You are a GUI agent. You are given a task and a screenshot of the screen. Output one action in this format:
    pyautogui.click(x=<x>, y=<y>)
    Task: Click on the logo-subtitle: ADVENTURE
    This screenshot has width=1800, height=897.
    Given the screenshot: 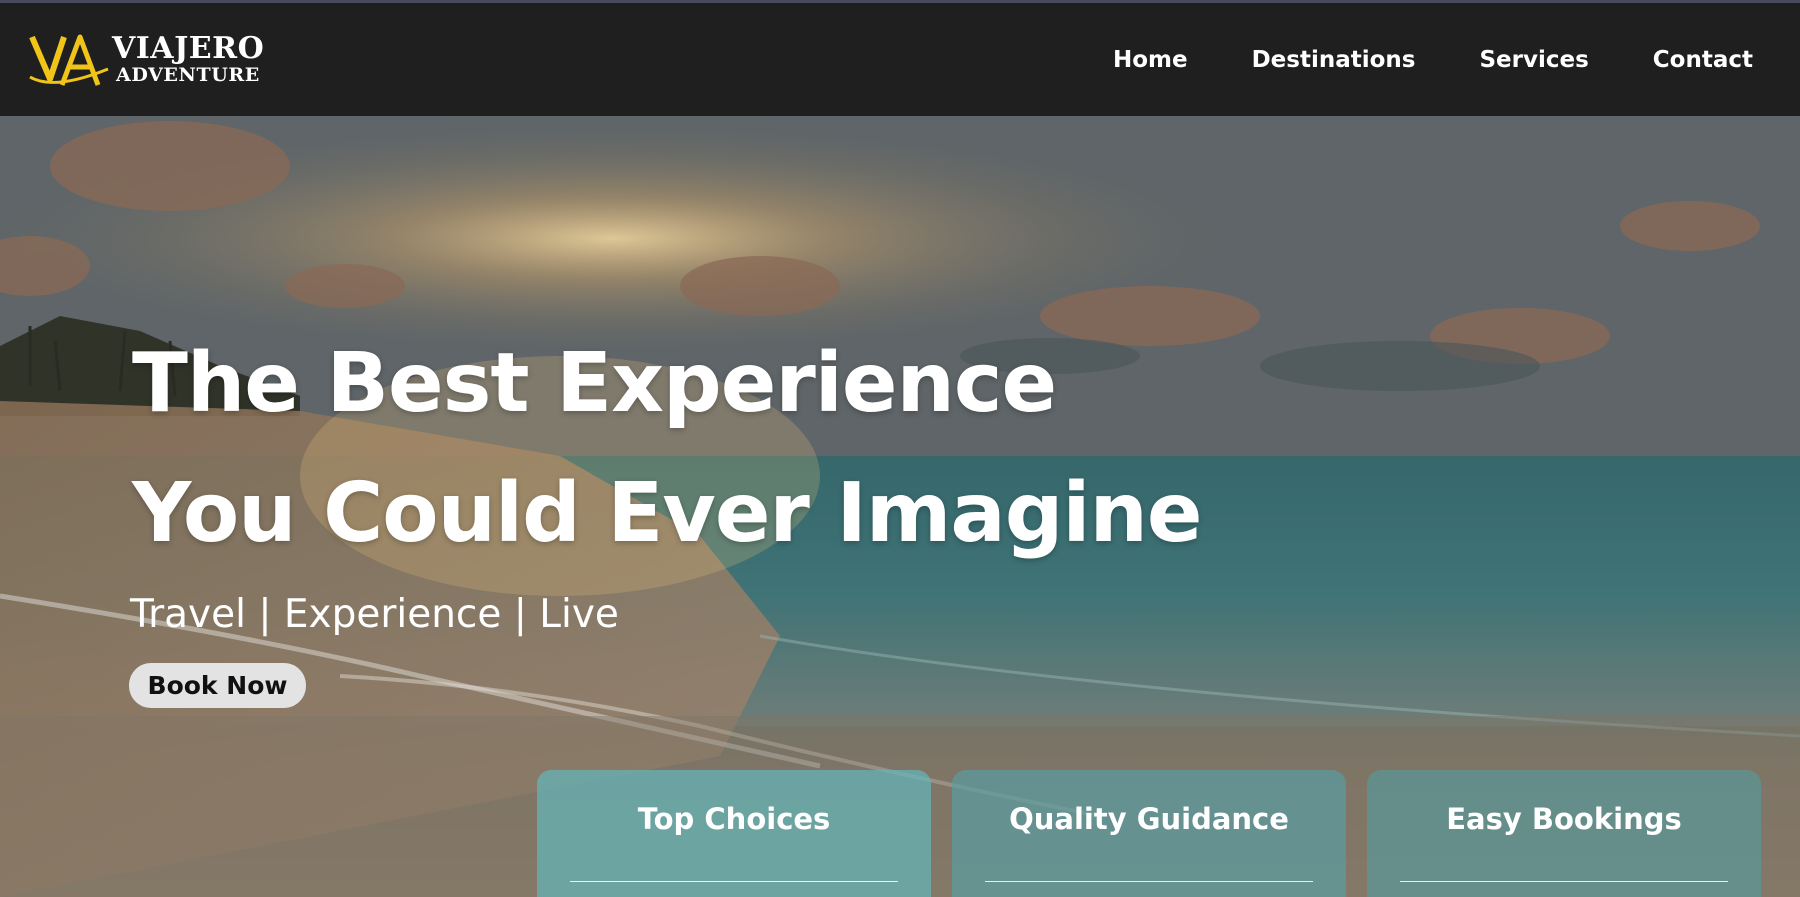 What is the action you would take?
    pyautogui.click(x=188, y=75)
    